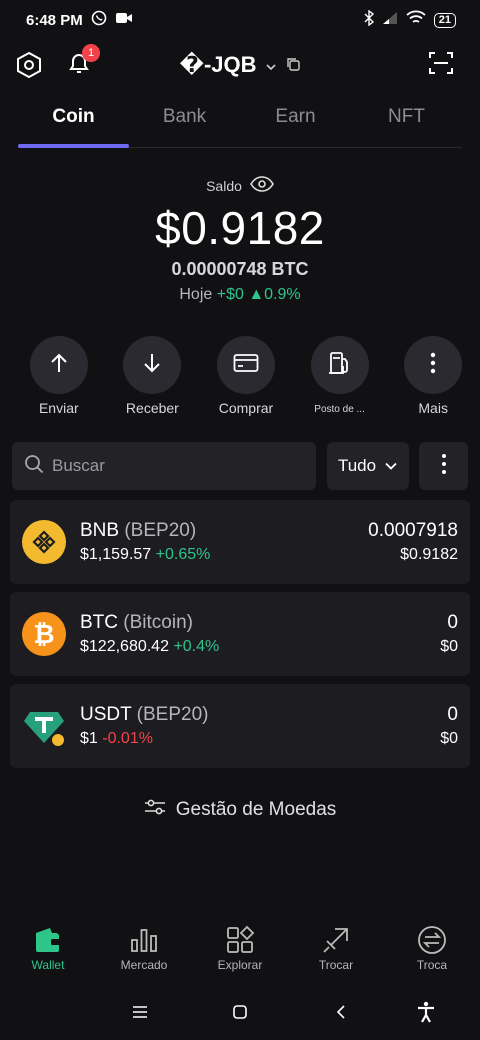  What do you see at coordinates (99, 20) in the screenshot?
I see `whatsapp-icon` at bounding box center [99, 20].